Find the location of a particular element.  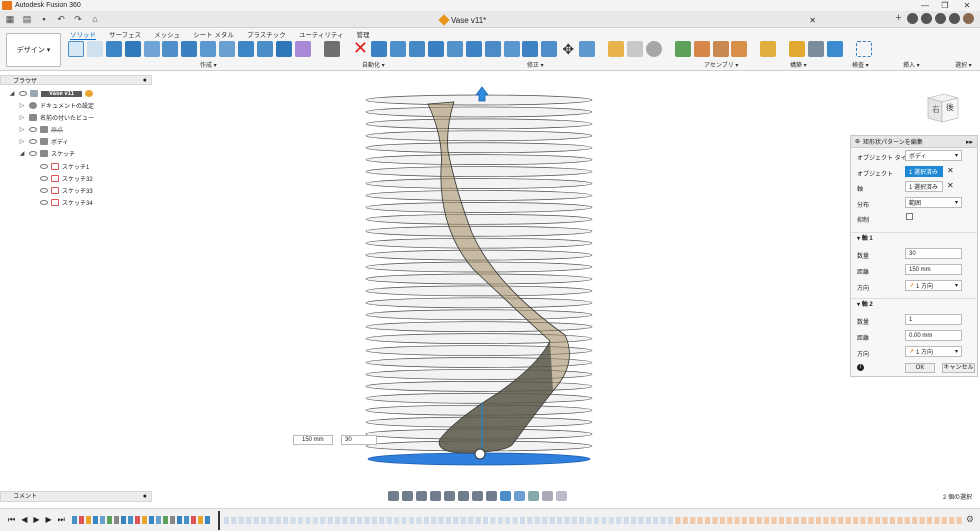

look-at-icon is located at coordinates (407, 496).